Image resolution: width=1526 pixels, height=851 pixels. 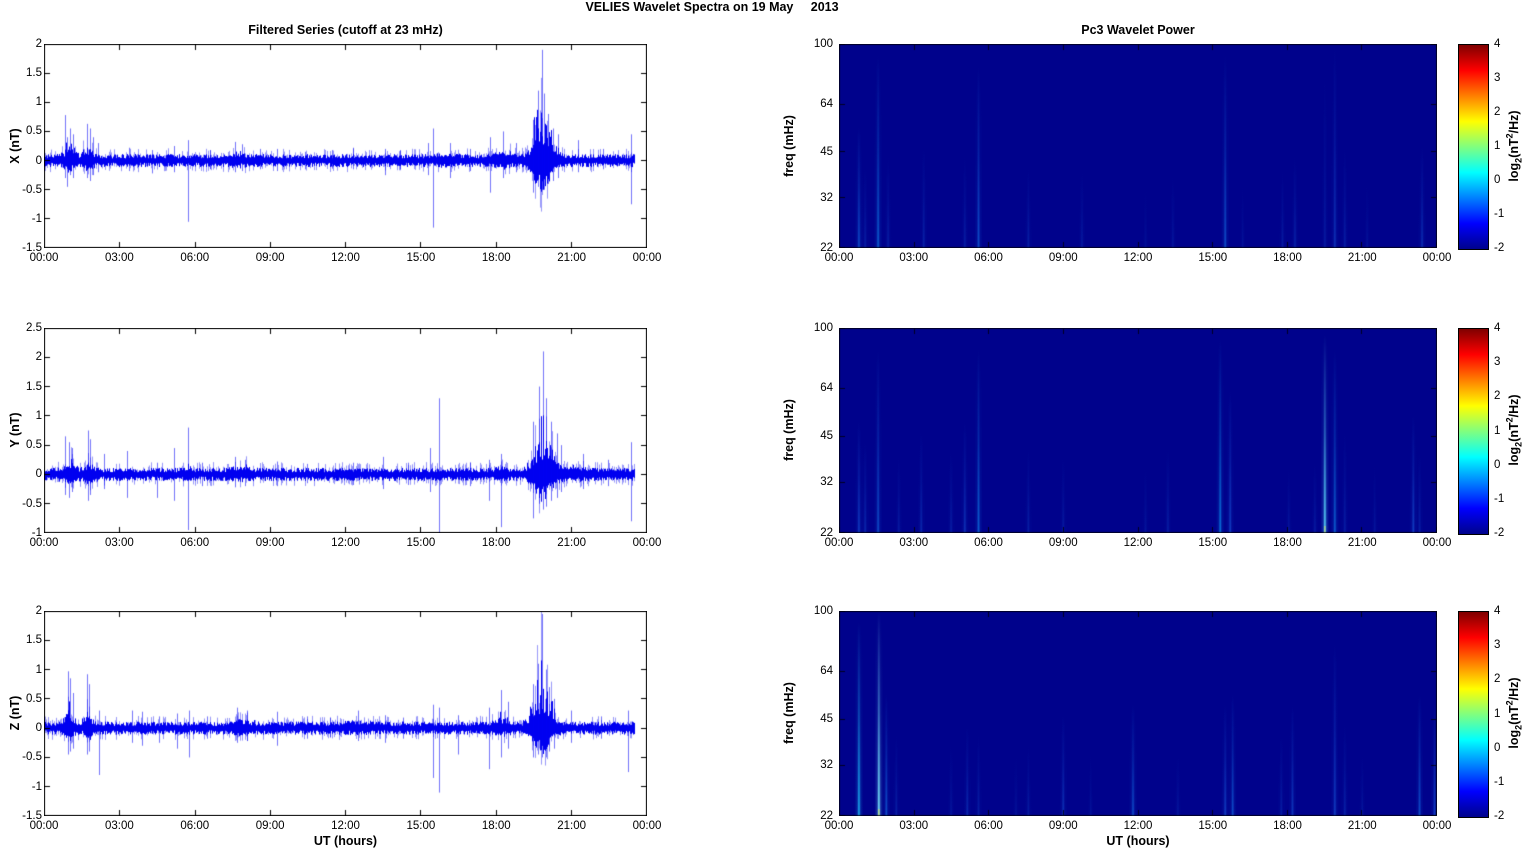 I want to click on spectrogram-panel-x, so click(x=1138, y=146).